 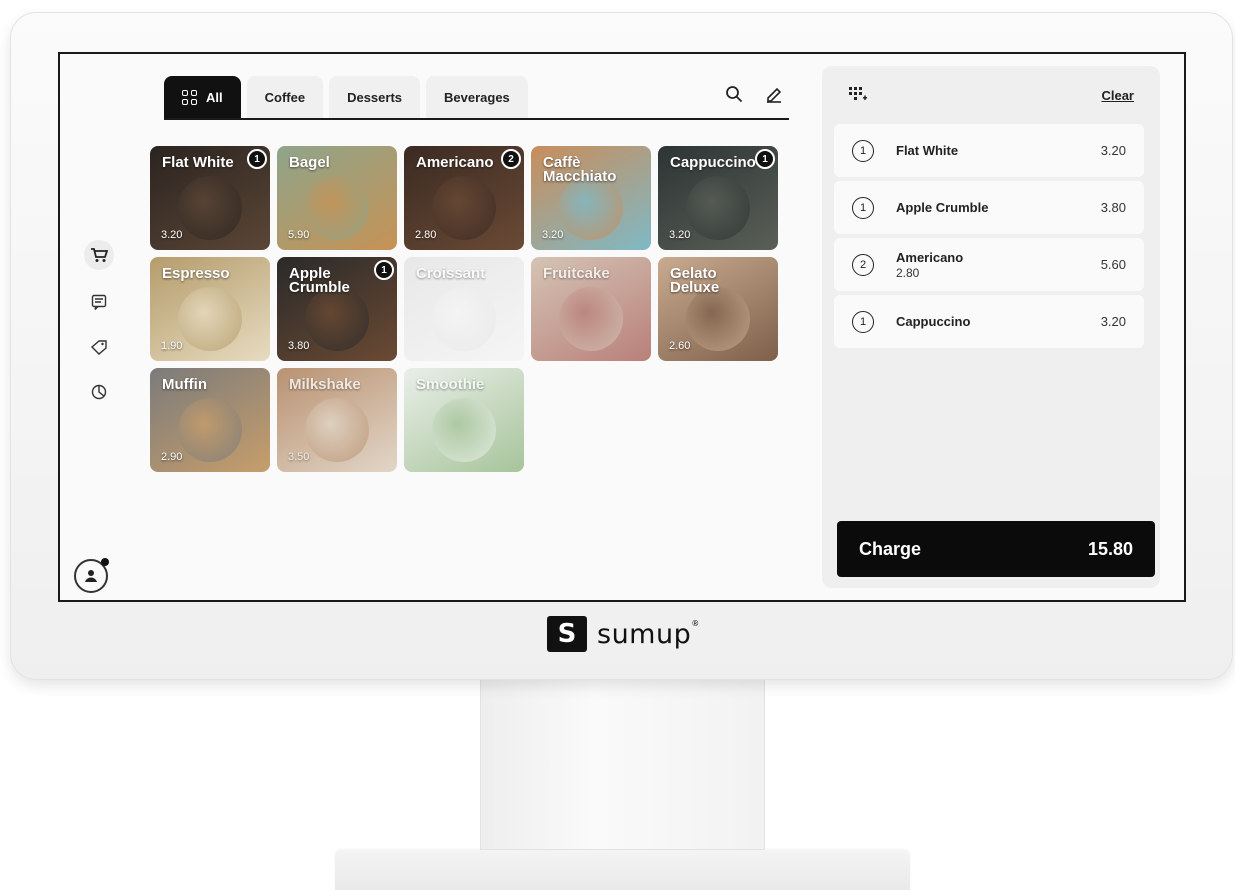 What do you see at coordinates (299, 235) in the screenshot?
I see `product-price: 5.90` at bounding box center [299, 235].